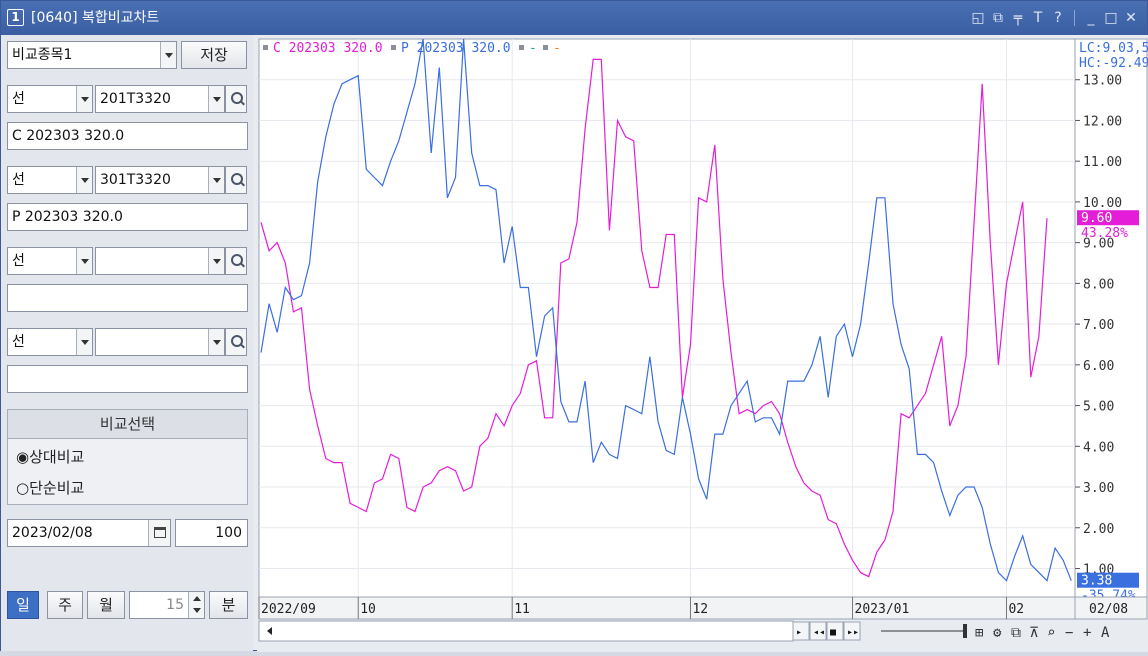  What do you see at coordinates (1113, 48) in the screenshot?
I see `lc-label: LC:9.03,5` at bounding box center [1113, 48].